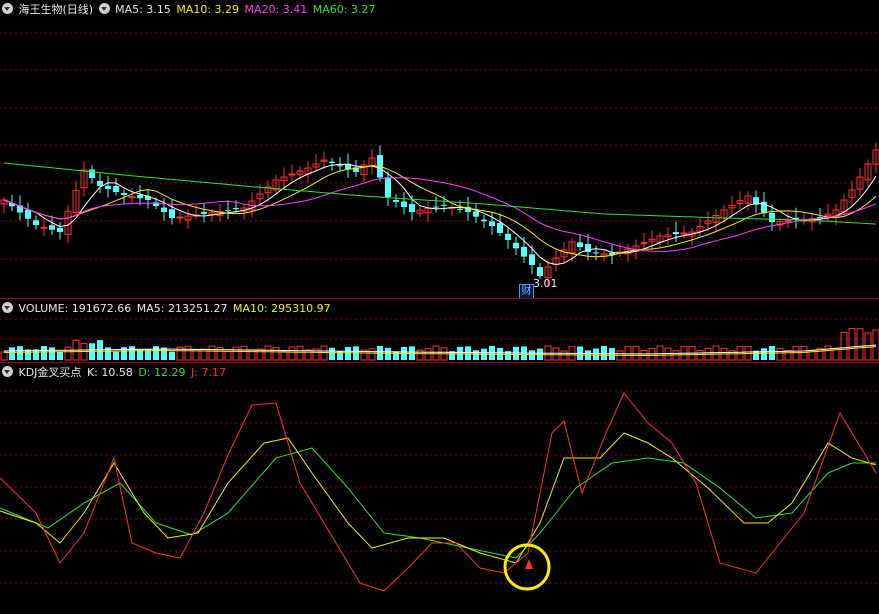  What do you see at coordinates (281, 308) in the screenshot?
I see `volume-ma10: MA10: 295310.97` at bounding box center [281, 308].